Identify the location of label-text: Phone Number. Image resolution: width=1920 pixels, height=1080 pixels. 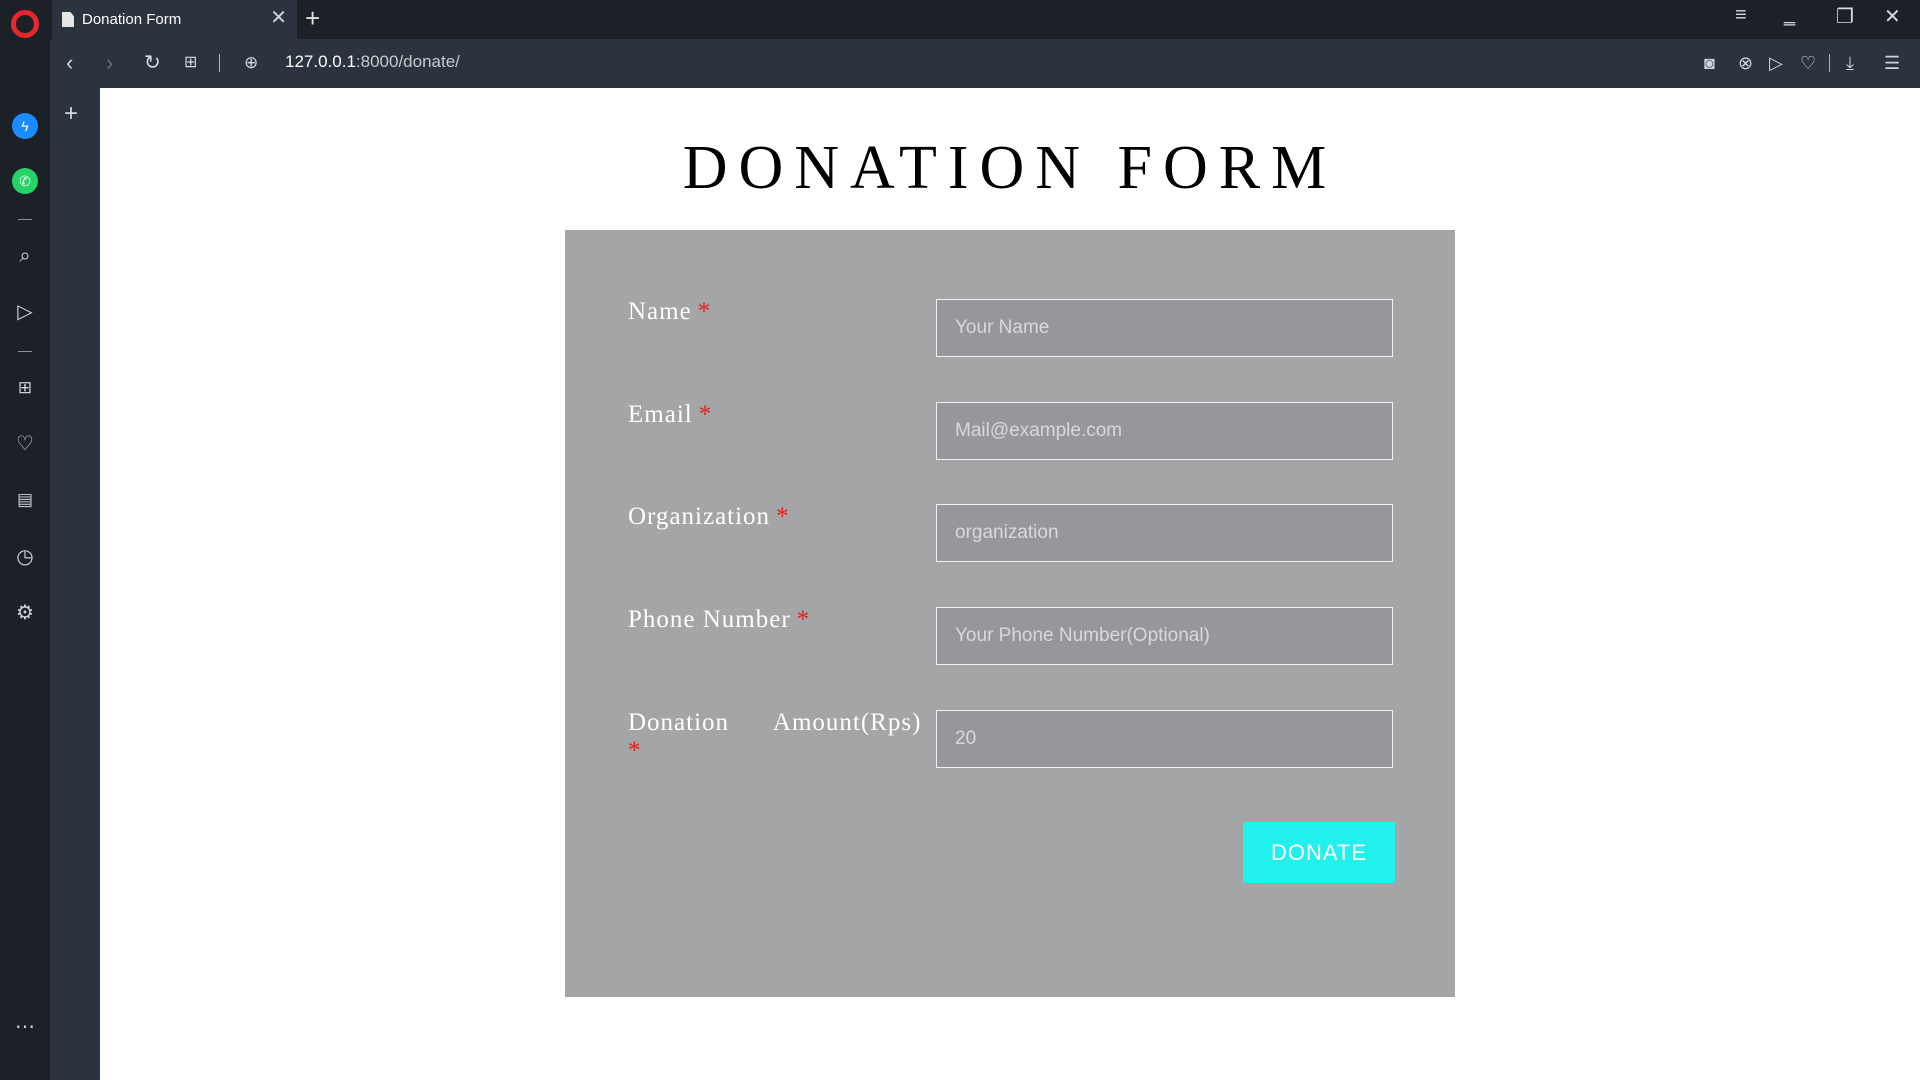
(709, 619).